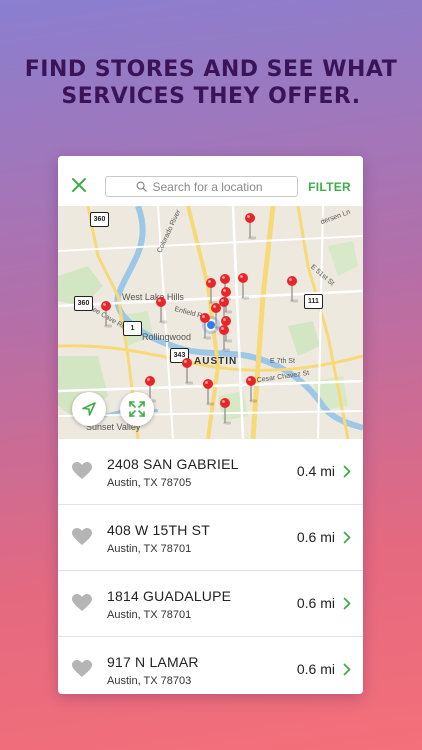 This screenshot has height=750, width=422. I want to click on store-row: 917 N LAMAR Austin, TX 78703 0.6 mi, so click(210, 665).